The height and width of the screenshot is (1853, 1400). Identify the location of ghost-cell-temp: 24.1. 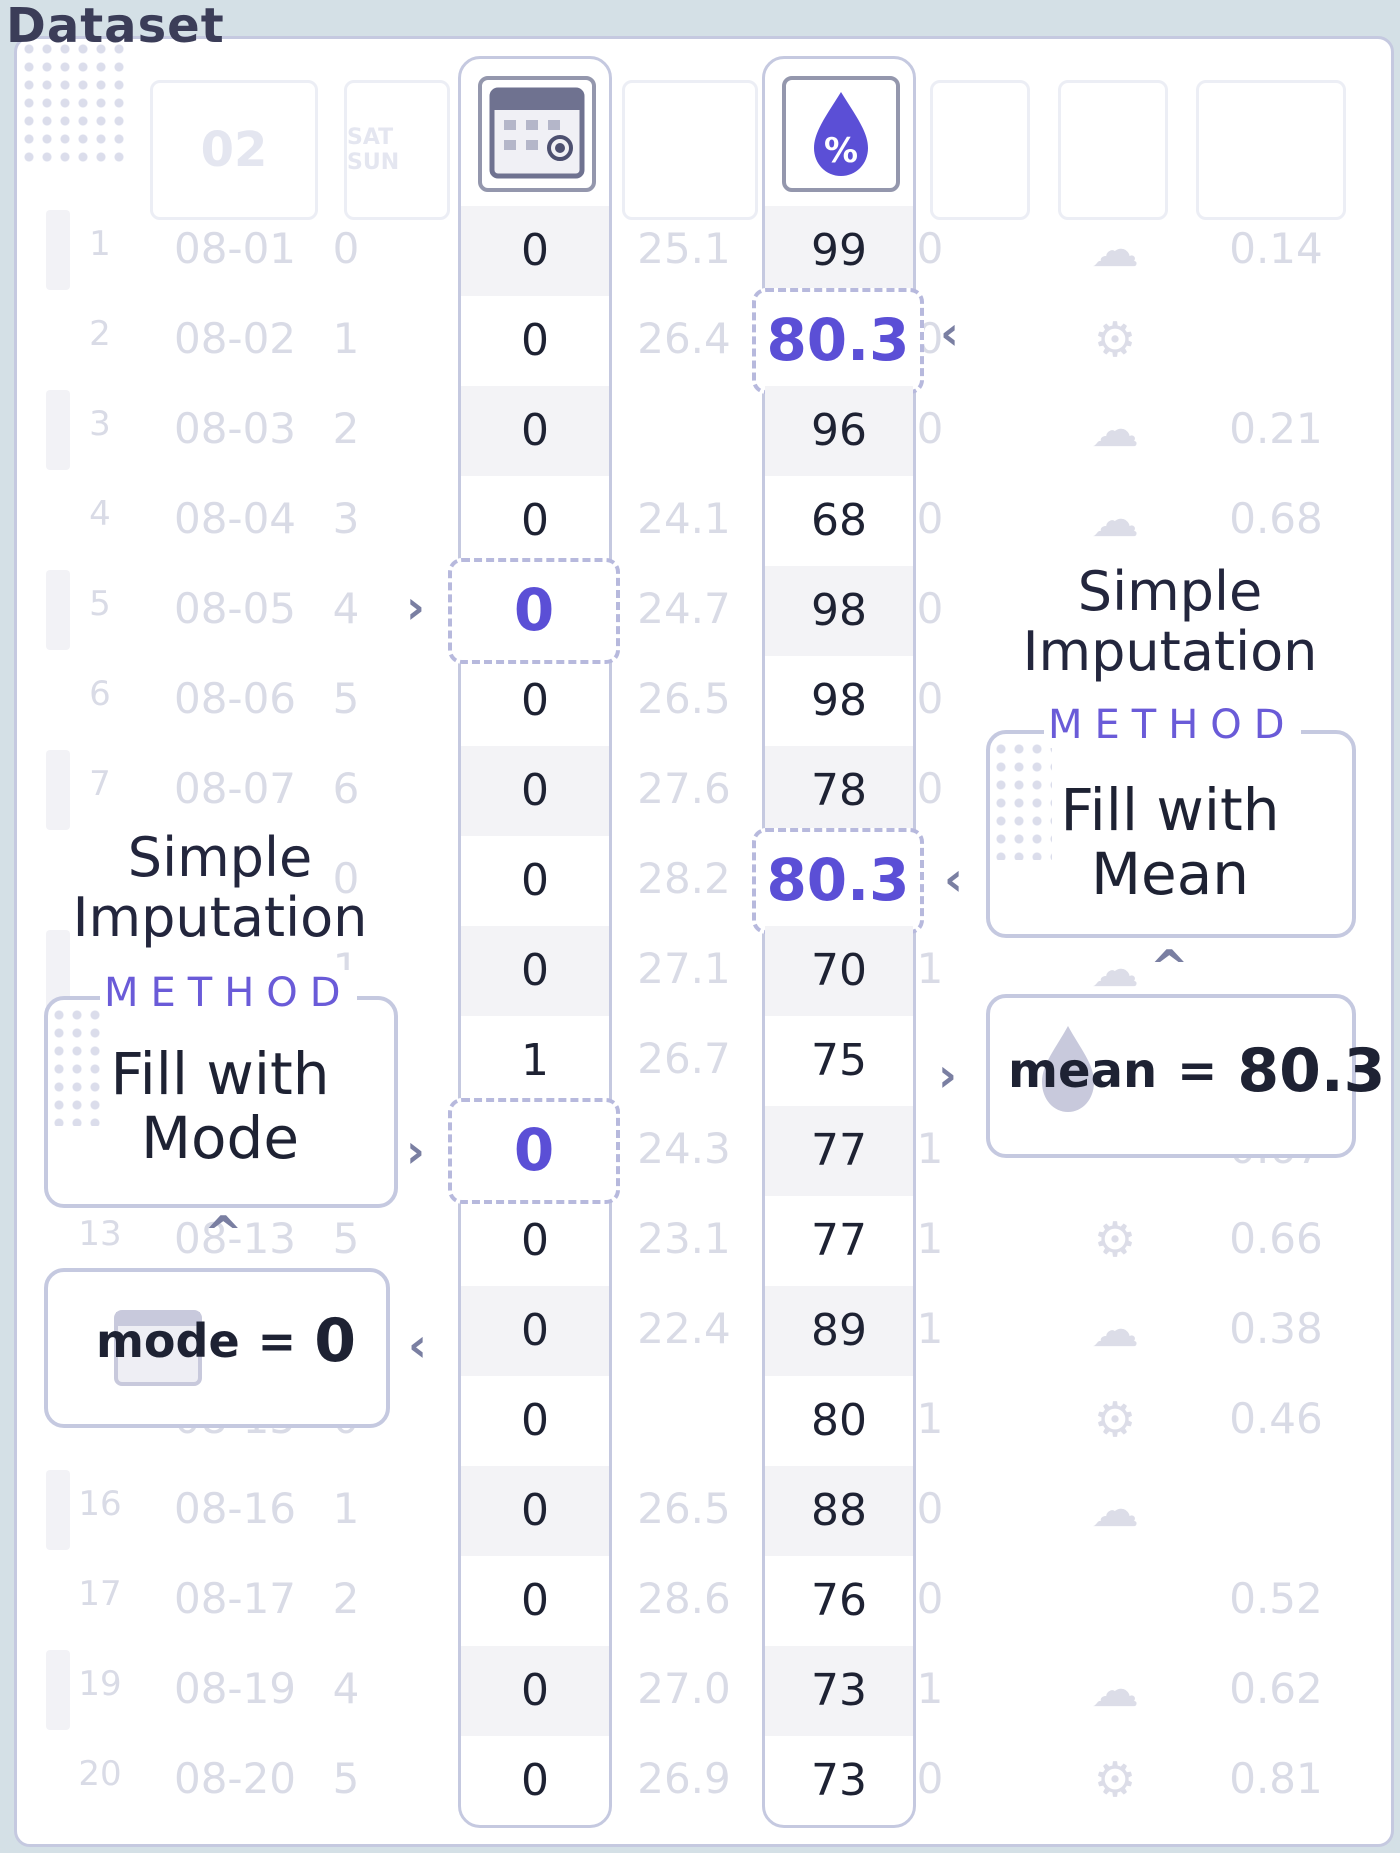
(684, 518).